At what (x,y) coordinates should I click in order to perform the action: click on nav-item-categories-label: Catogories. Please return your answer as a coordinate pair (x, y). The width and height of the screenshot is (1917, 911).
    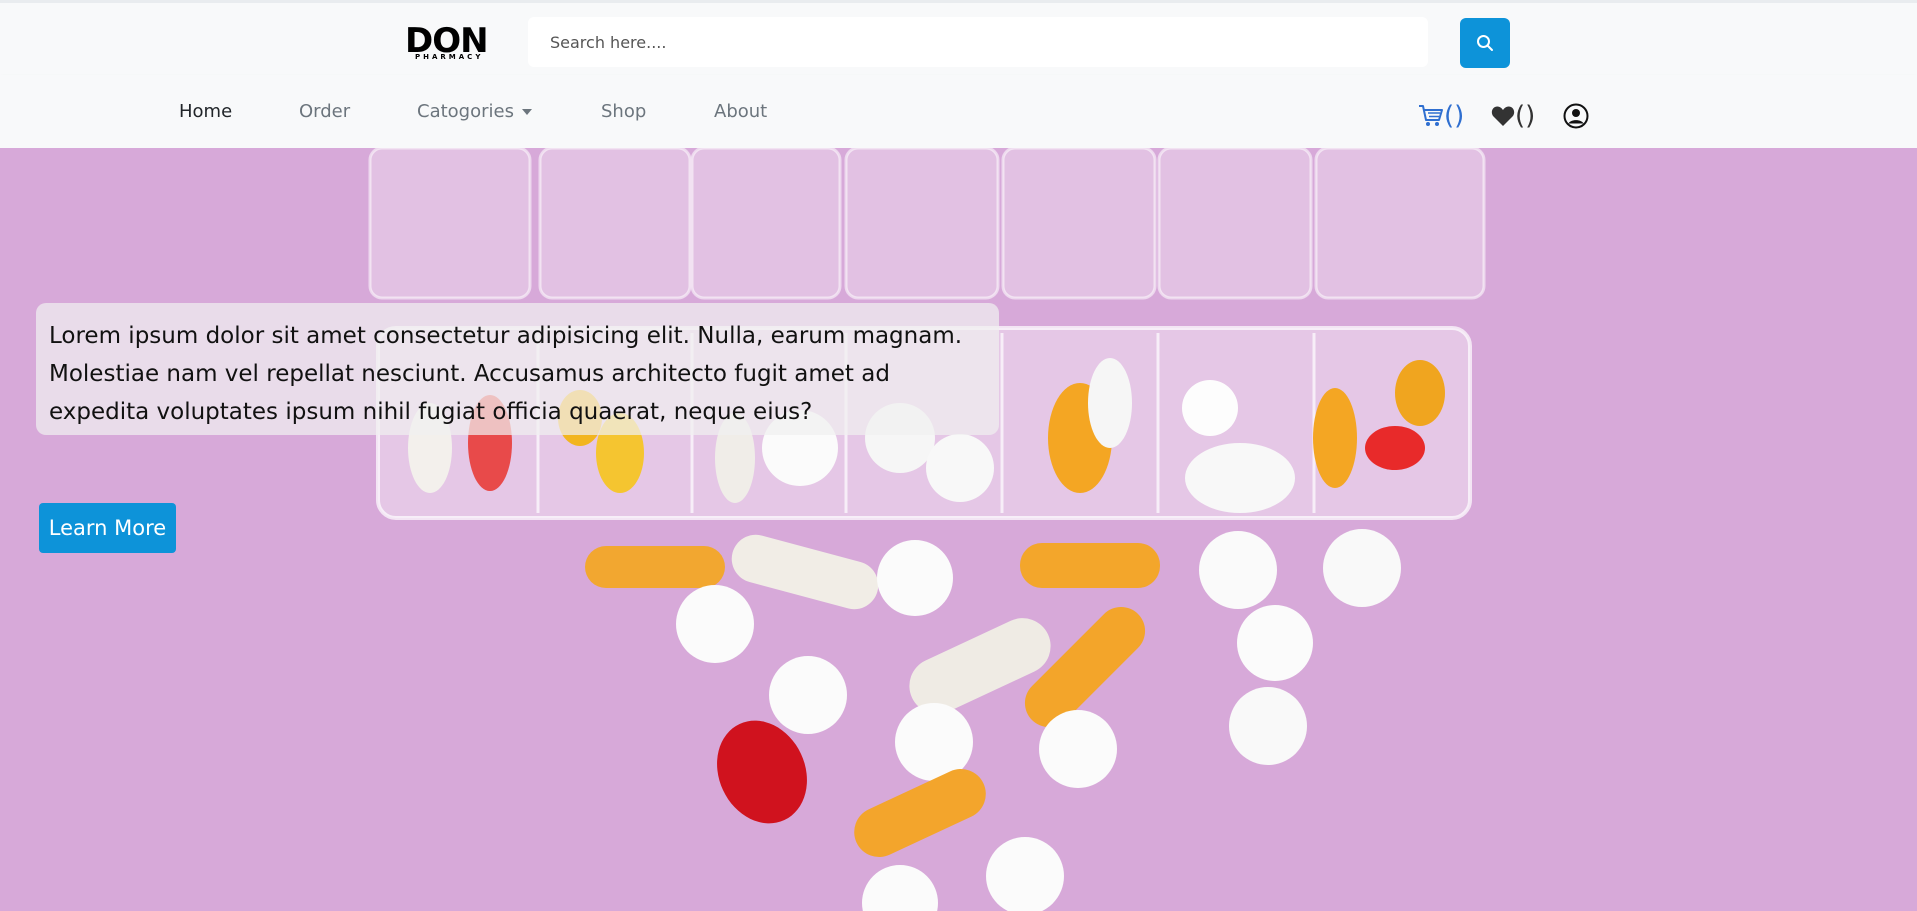
    Looking at the image, I should click on (465, 111).